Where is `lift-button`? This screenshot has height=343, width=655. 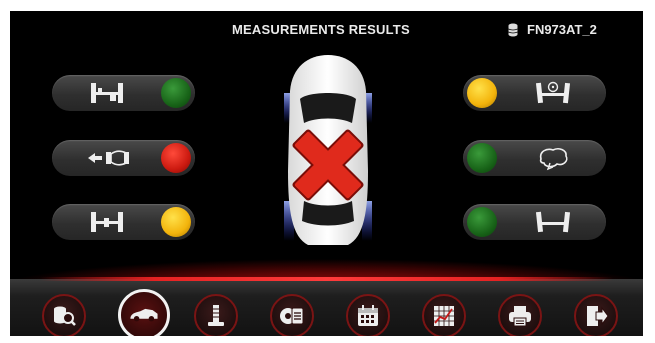
lift-button is located at coordinates (216, 315).